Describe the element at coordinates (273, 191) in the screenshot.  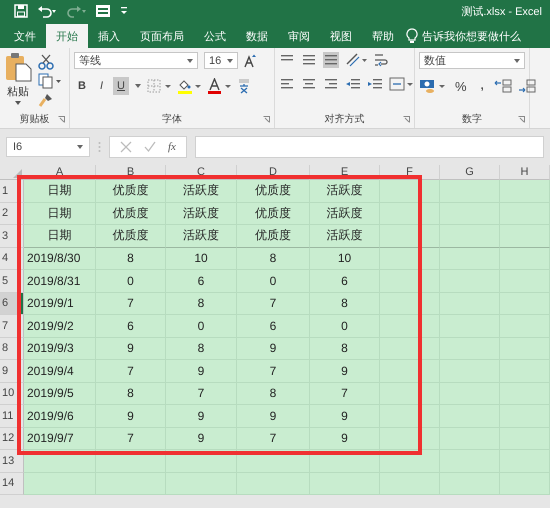
I see `table-cell: 优质度` at that location.